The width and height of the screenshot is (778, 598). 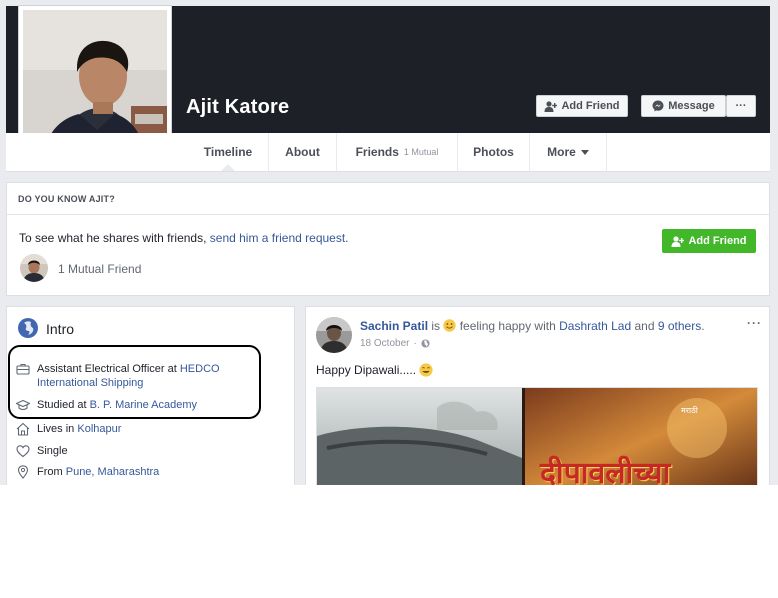 What do you see at coordinates (421, 152) in the screenshot?
I see `tab-friends-count: 1 Mutual` at bounding box center [421, 152].